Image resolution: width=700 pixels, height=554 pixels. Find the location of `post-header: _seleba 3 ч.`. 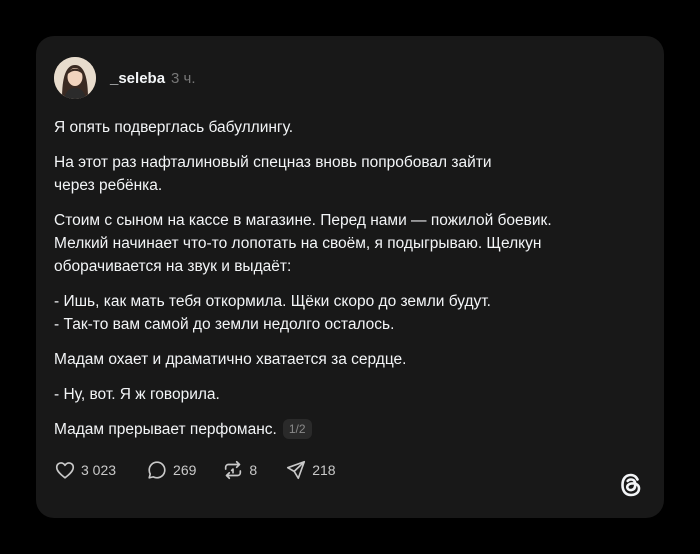

post-header: _seleba 3 ч. is located at coordinates (125, 78).